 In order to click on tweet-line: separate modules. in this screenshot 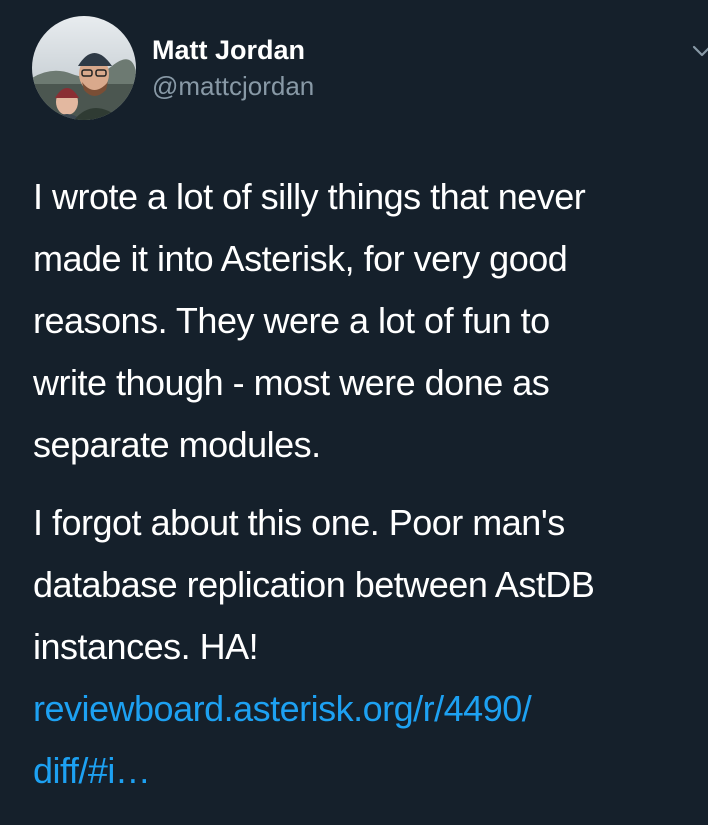, I will do `click(177, 444)`.